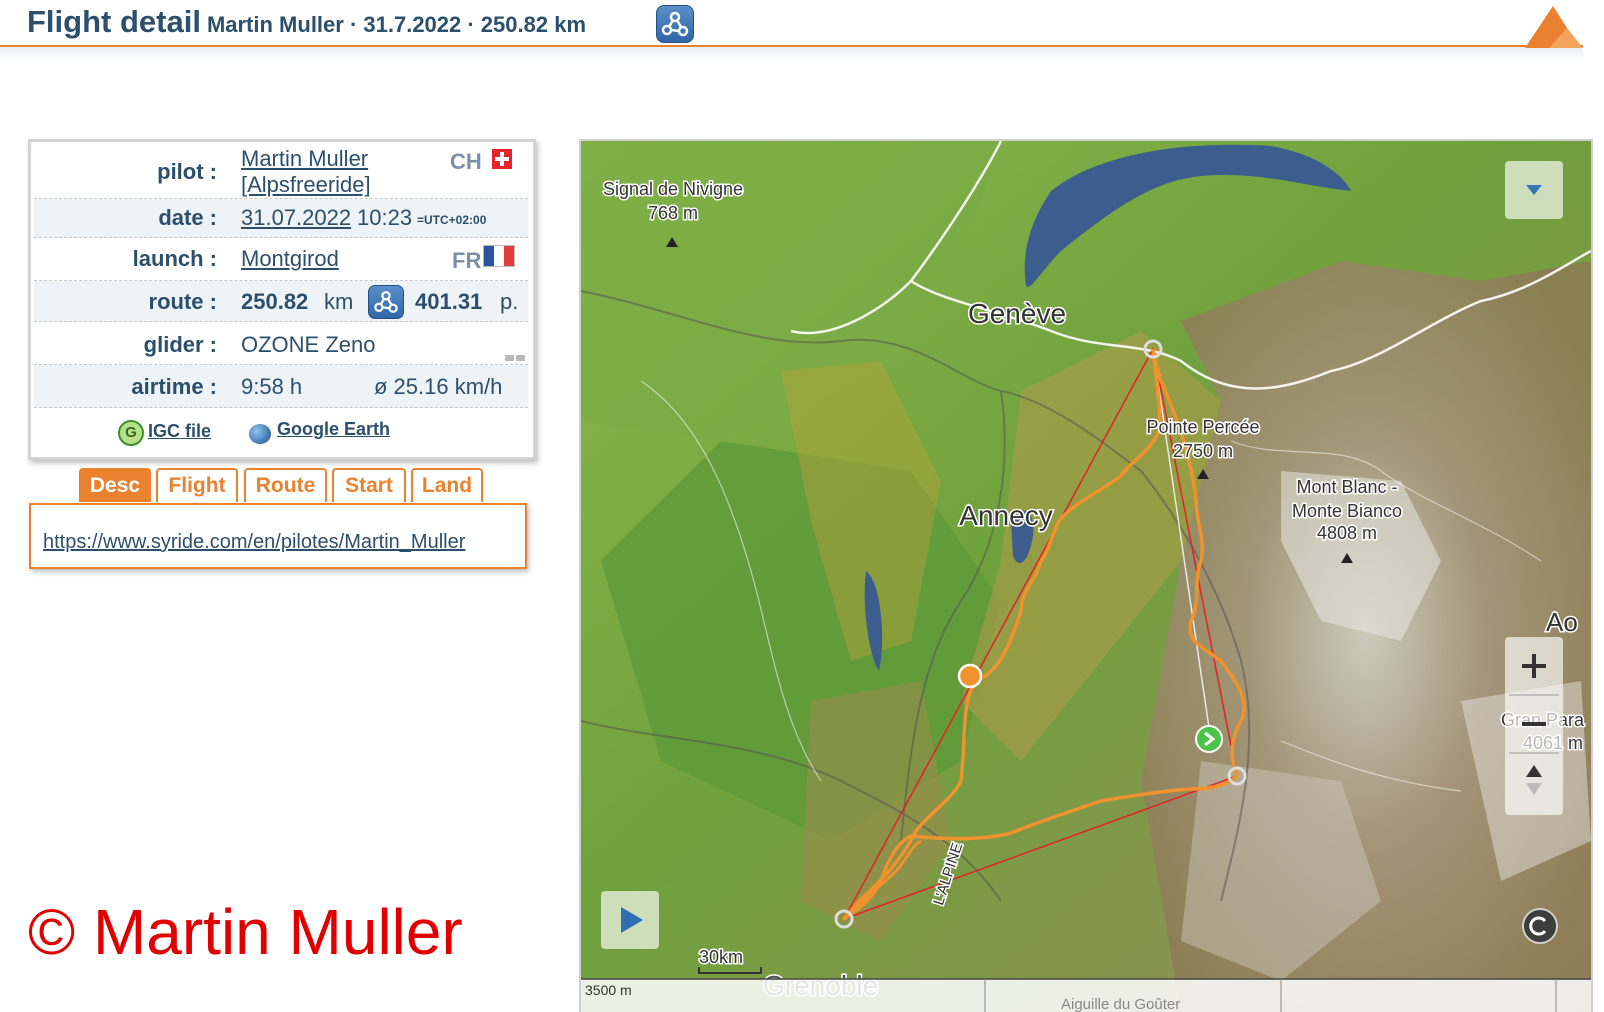 This screenshot has height=1012, width=1604. Describe the element at coordinates (466, 161) in the screenshot. I see `pilot-country-code: CH` at that location.